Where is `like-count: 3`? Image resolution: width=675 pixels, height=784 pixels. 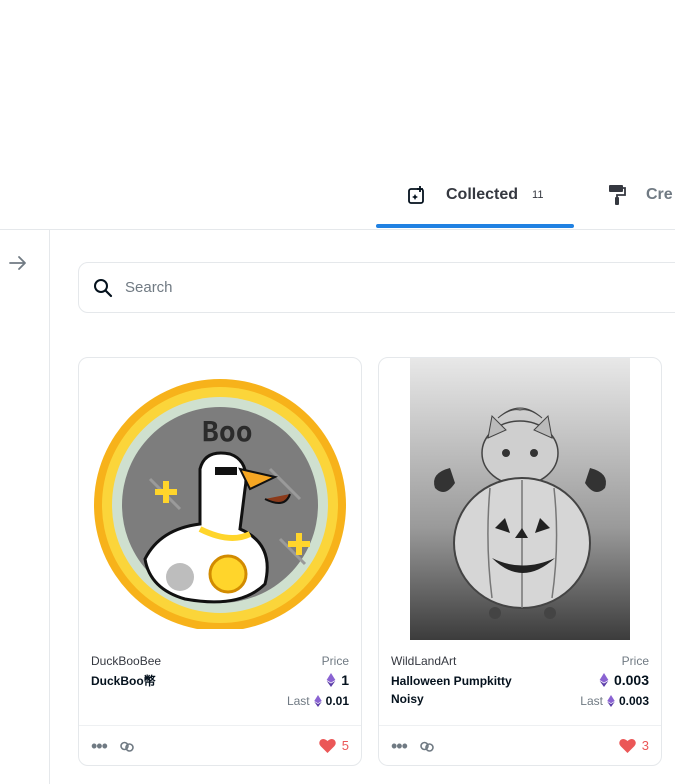
like-count: 3 is located at coordinates (645, 745).